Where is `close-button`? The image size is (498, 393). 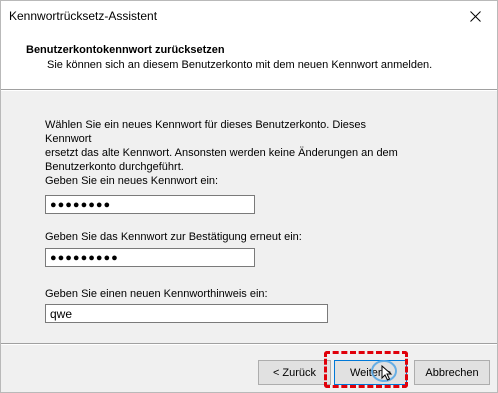
close-button is located at coordinates (475, 16).